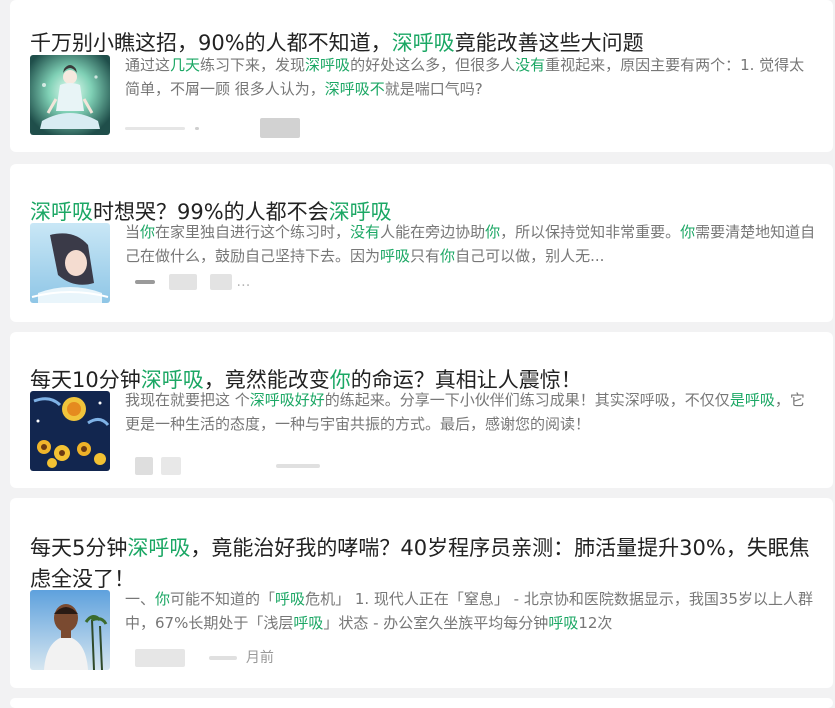 Image resolution: width=835 pixels, height=708 pixels. I want to click on man-breathing-image, so click(70, 630).